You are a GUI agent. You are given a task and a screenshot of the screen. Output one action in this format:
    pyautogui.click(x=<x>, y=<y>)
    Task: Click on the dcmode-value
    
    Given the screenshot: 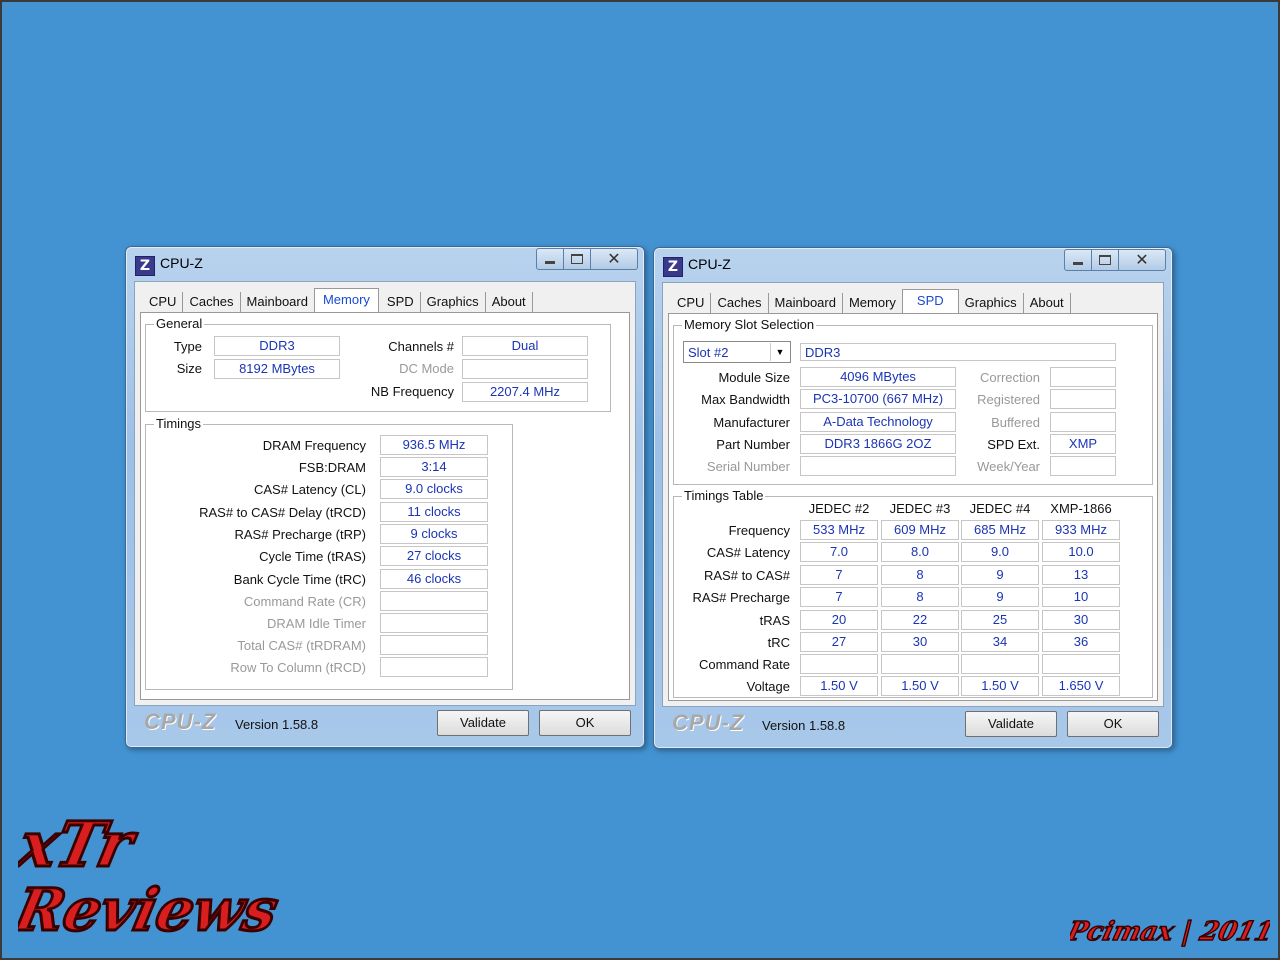 What is the action you would take?
    pyautogui.click(x=525, y=369)
    